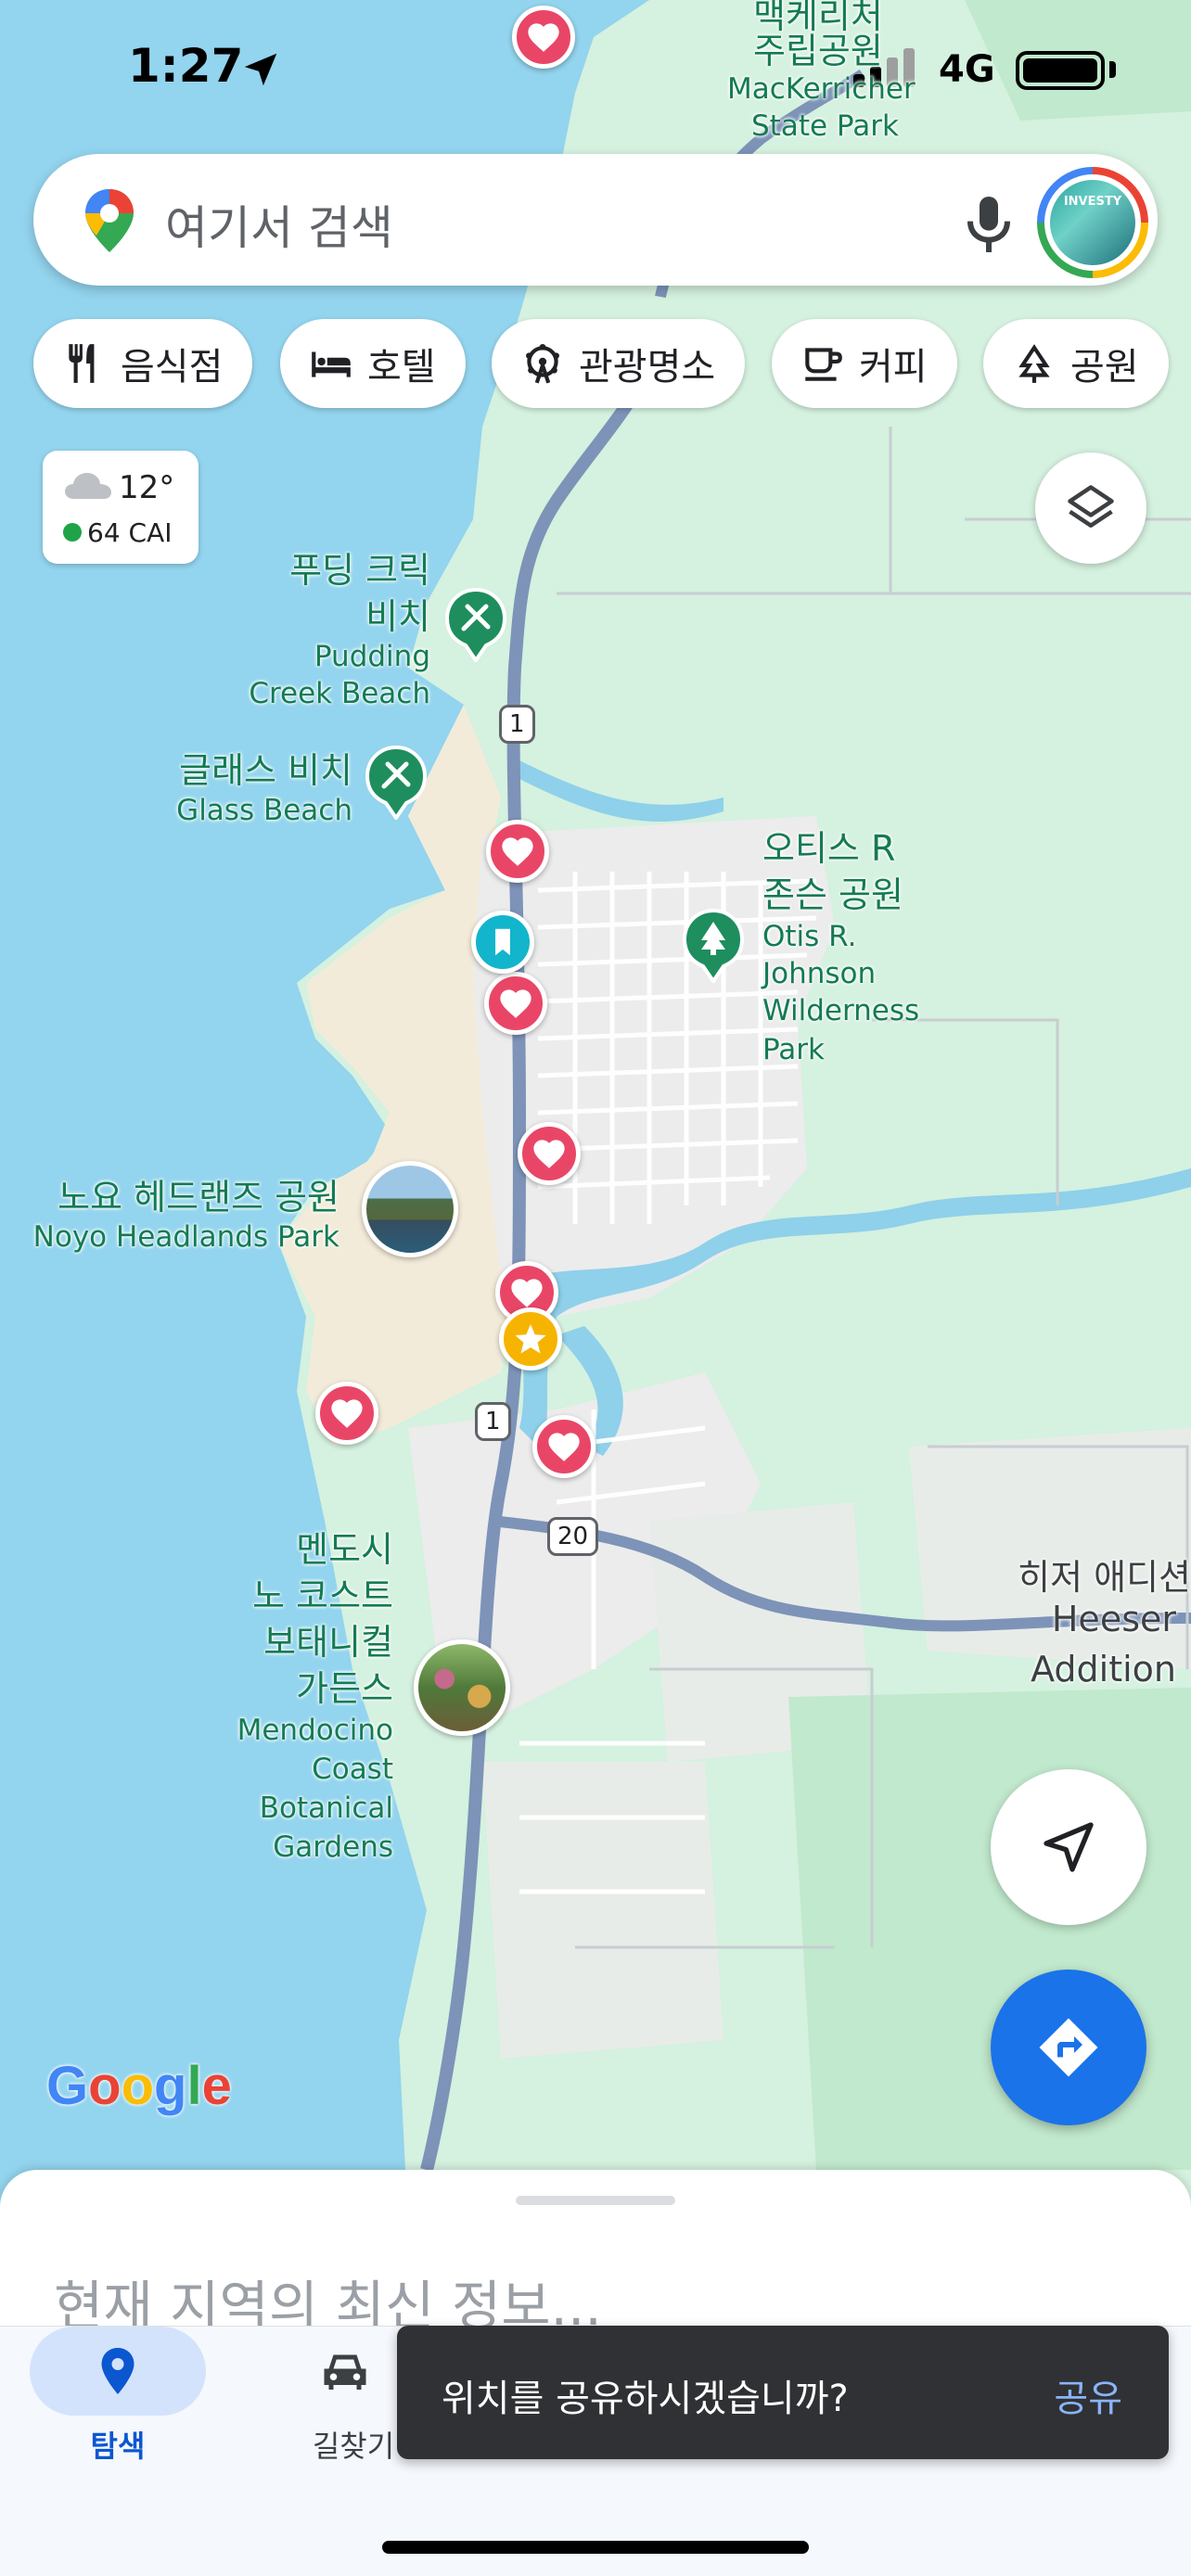 The image size is (1191, 2576). Describe the element at coordinates (595, 2200) in the screenshot. I see `sheet-grabber` at that location.